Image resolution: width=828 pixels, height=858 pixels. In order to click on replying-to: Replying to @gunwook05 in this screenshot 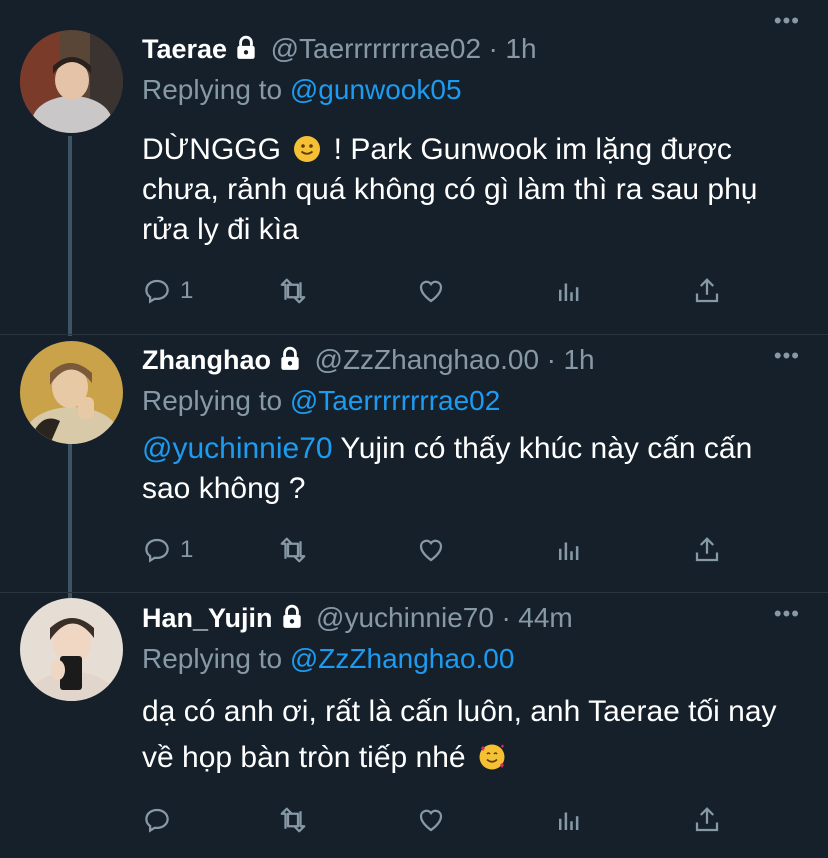, I will do `click(302, 90)`.